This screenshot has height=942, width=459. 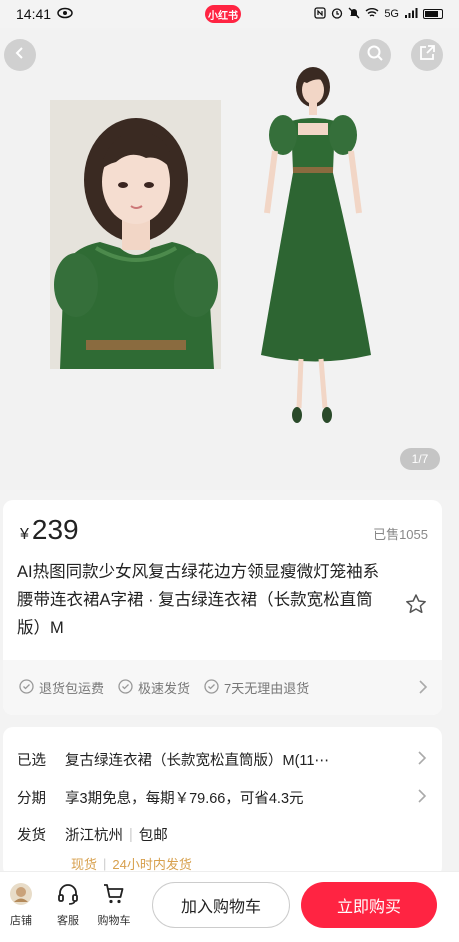 I want to click on eye-icon, so click(x=65, y=14).